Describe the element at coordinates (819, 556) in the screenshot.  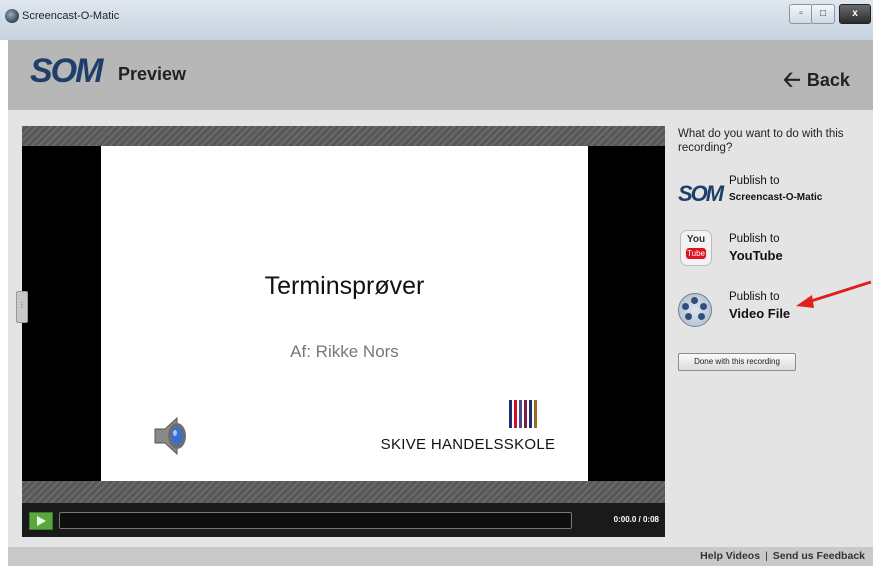
I see `feedback-link: Send us Feedback` at that location.